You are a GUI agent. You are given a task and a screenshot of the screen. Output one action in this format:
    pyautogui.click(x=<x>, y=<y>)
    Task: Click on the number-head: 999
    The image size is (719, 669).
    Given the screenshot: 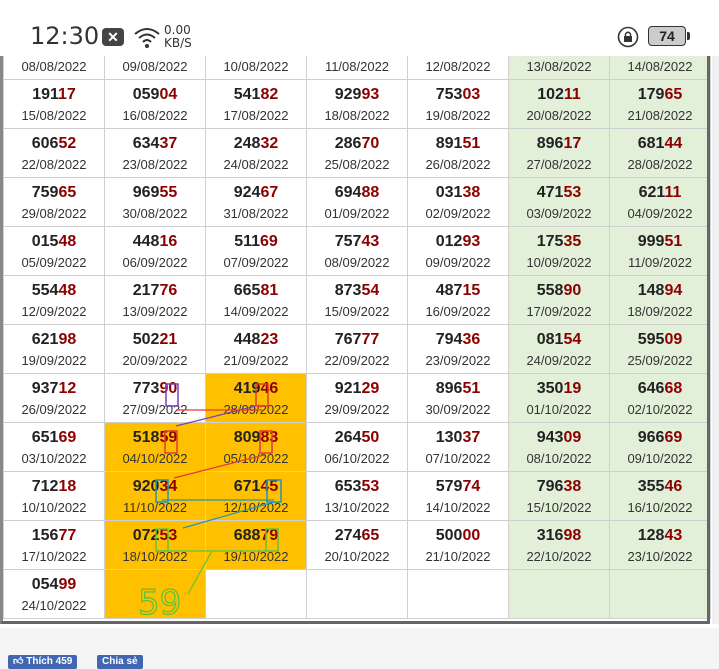 What is the action you would take?
    pyautogui.click(x=651, y=241)
    